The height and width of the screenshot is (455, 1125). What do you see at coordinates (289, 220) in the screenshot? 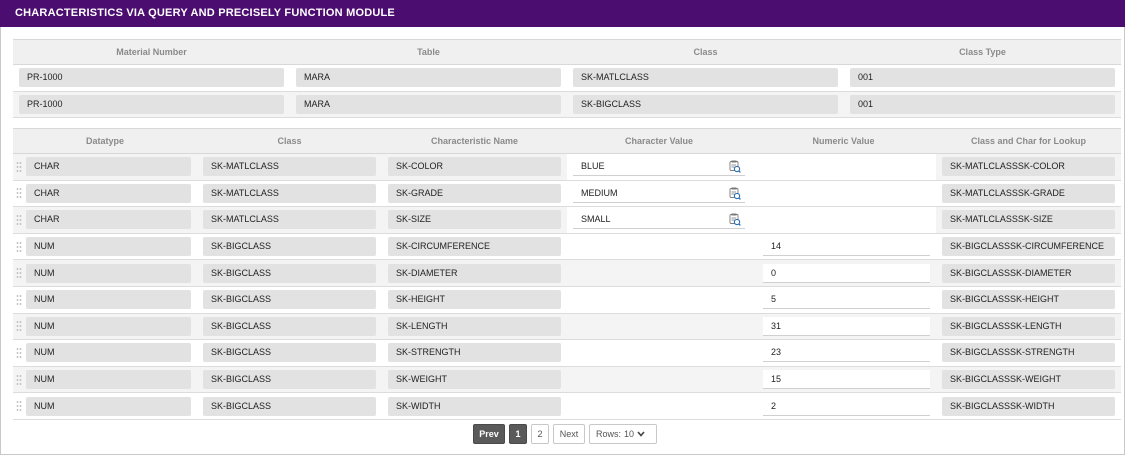
I see `readonly-field-class: SK-MATLCLASS` at bounding box center [289, 220].